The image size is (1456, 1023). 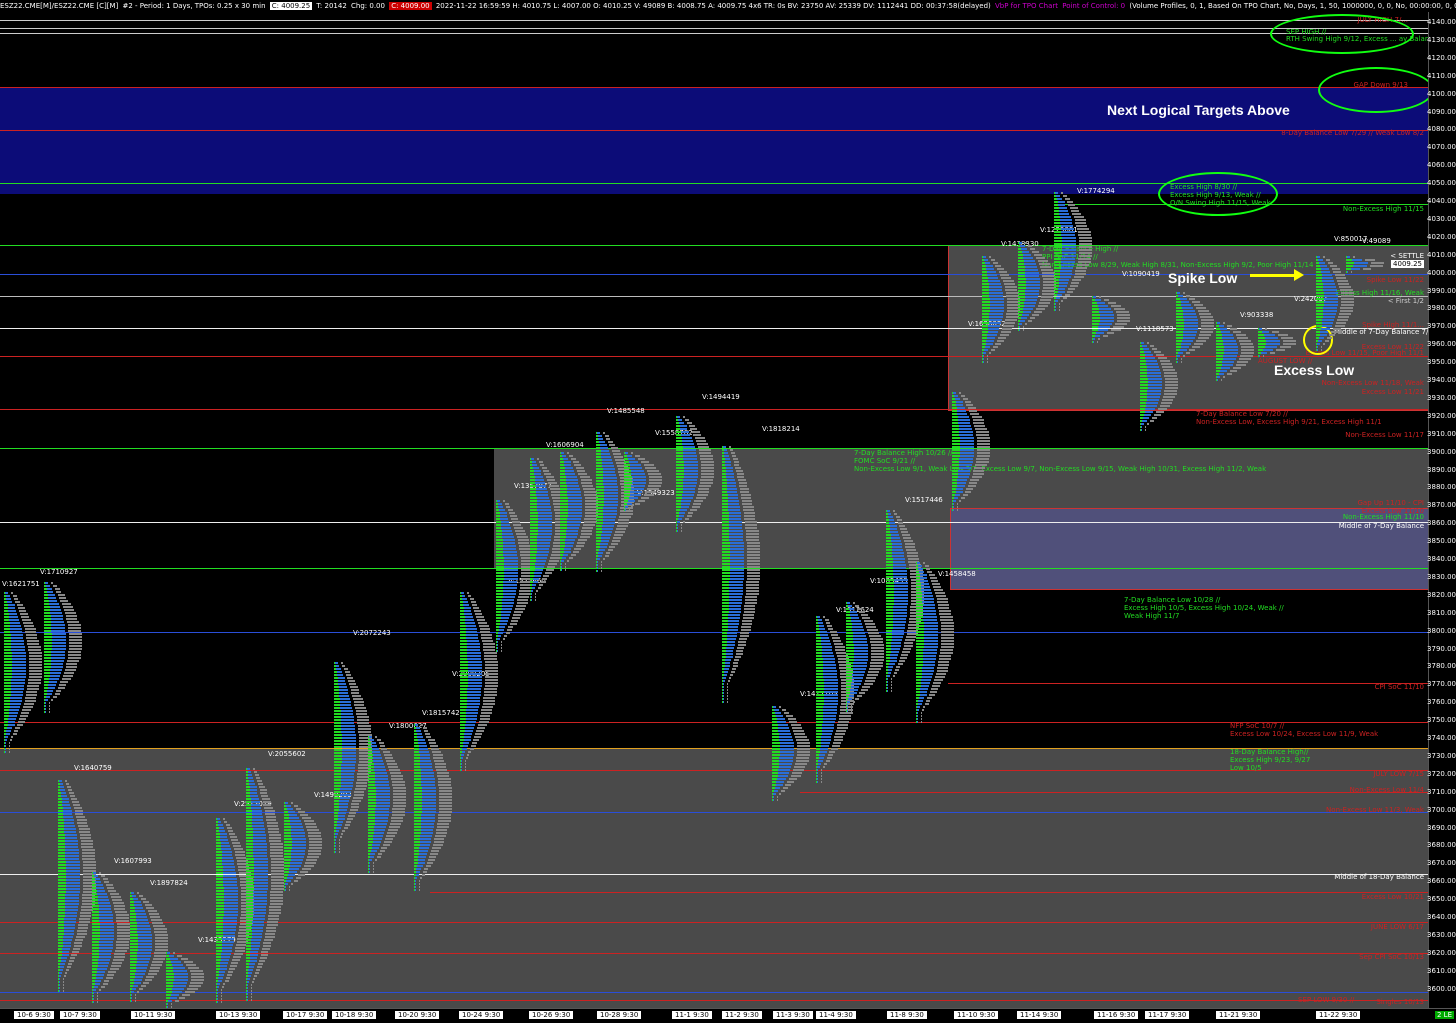 What do you see at coordinates (1441, 523) in the screenshot?
I see `price-tick-label: 3860.00` at bounding box center [1441, 523].